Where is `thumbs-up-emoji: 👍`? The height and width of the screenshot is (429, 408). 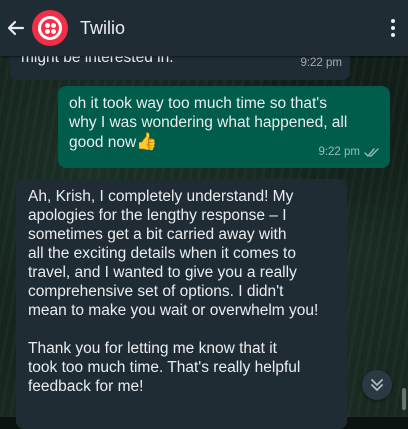 thumbs-up-emoji: 👍 is located at coordinates (147, 141).